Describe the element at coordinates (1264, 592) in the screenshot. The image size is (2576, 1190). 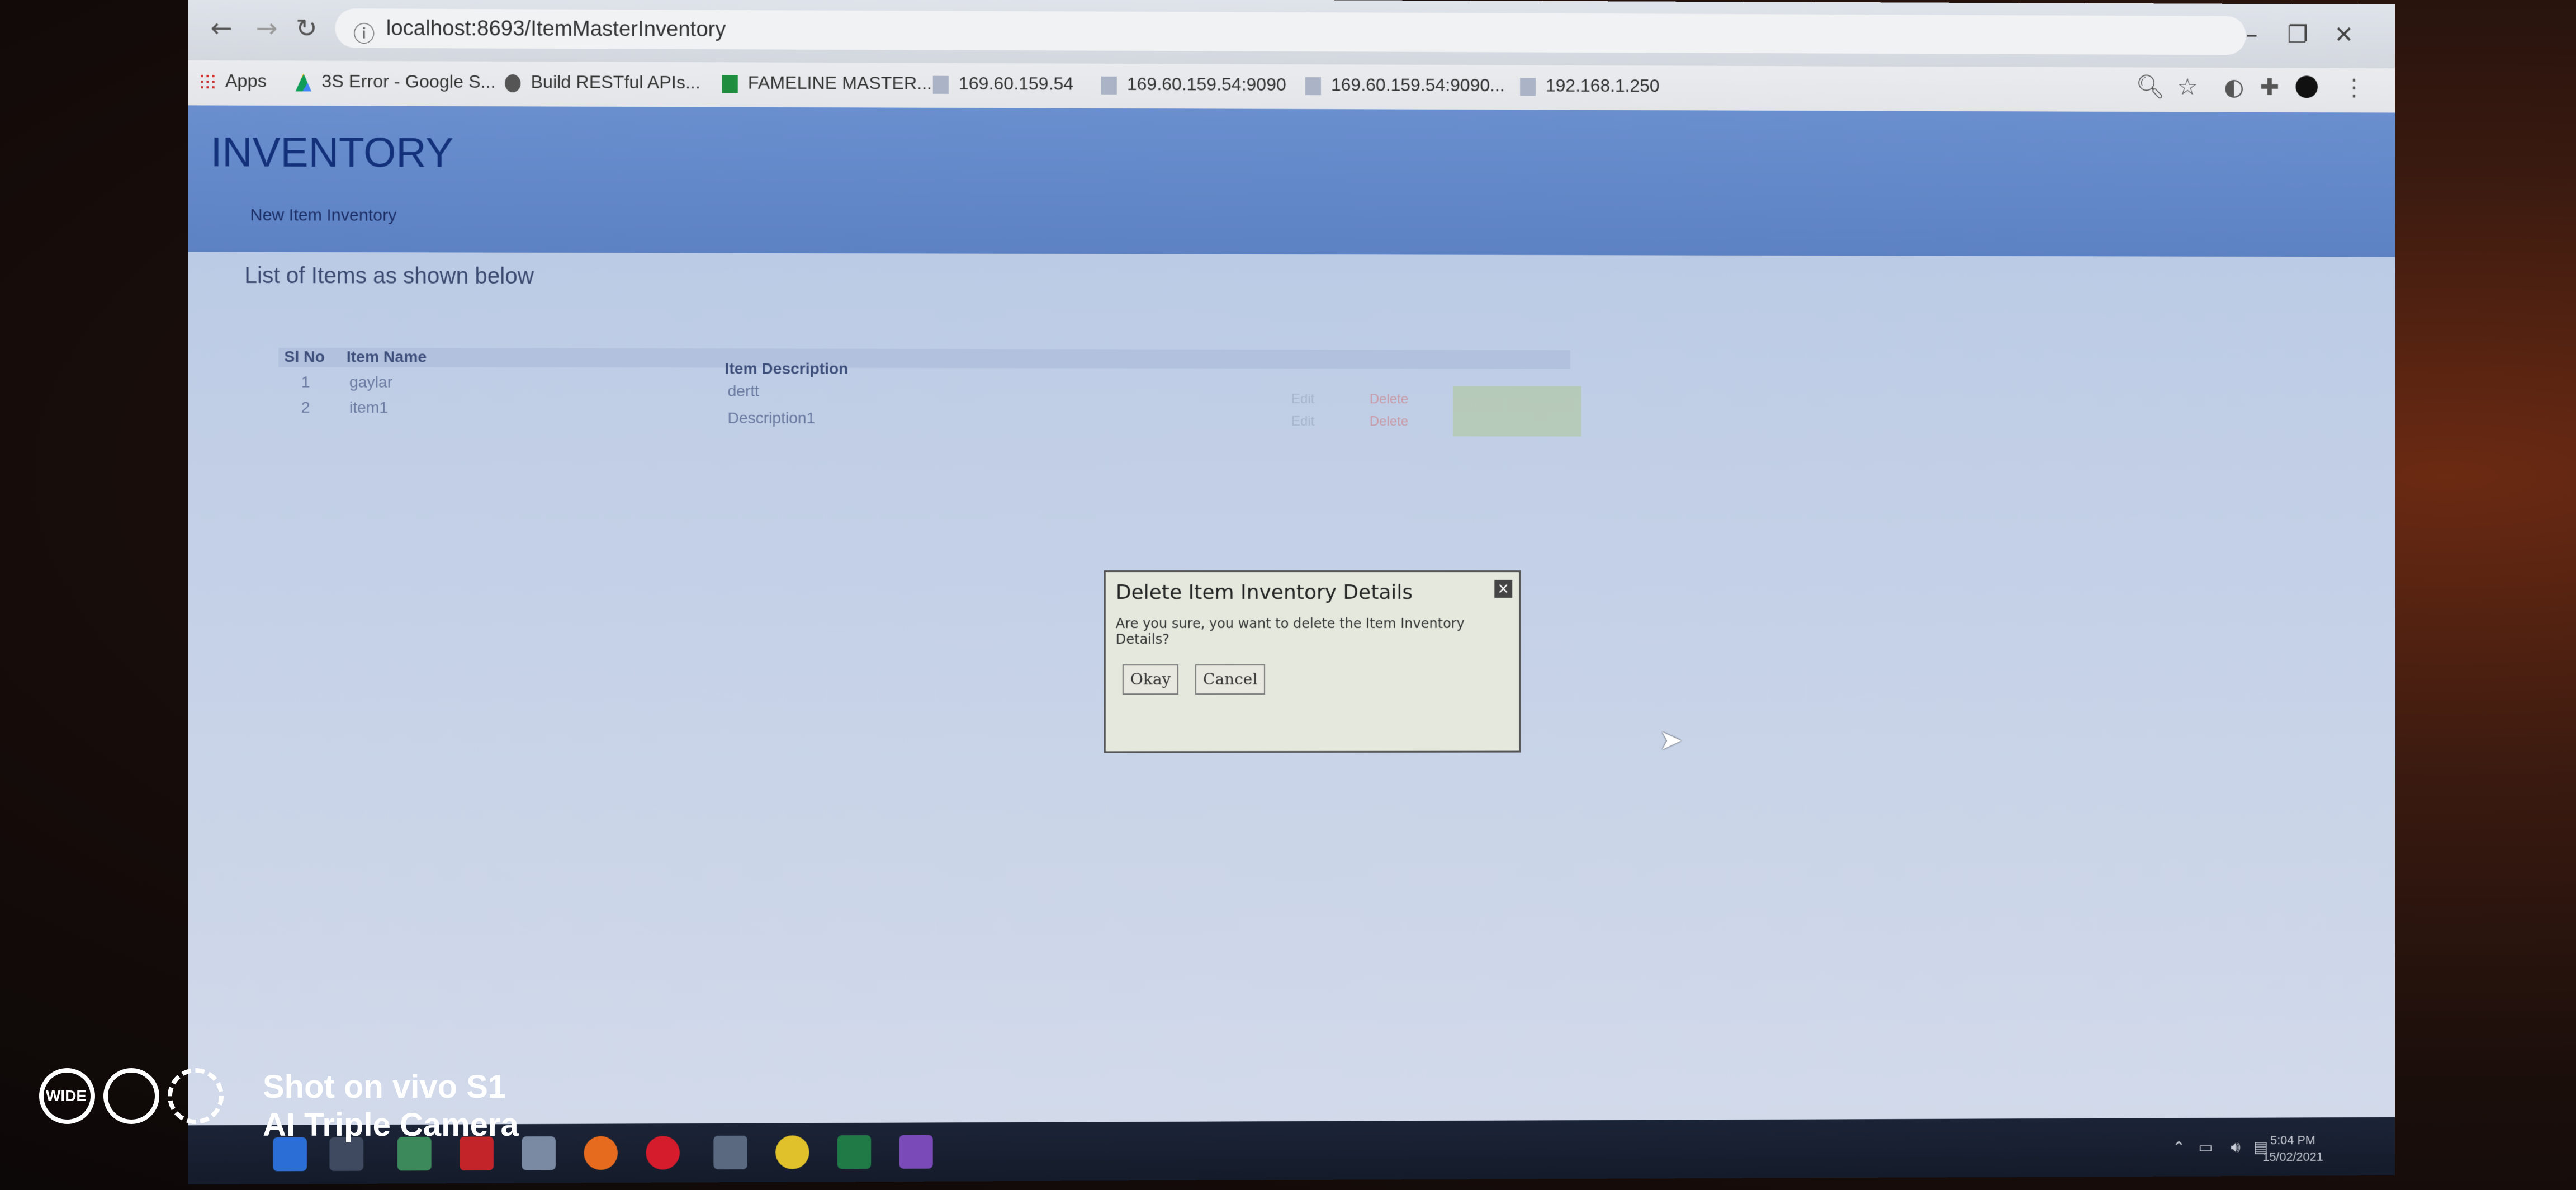
I see `dialog-title: Delete Item Inventory Details` at that location.